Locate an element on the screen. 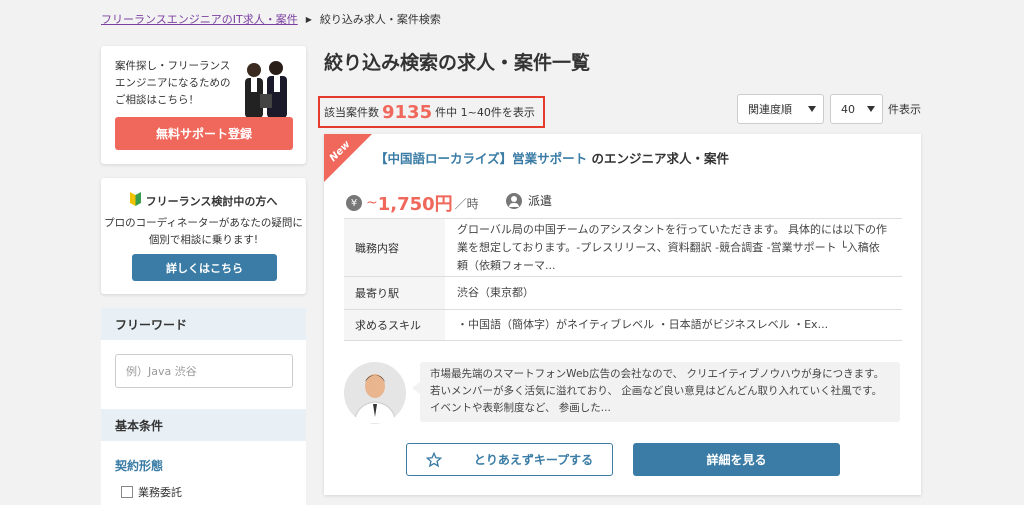 This screenshot has height=505, width=1024. keep-button: とりあえずキープする is located at coordinates (509, 459).